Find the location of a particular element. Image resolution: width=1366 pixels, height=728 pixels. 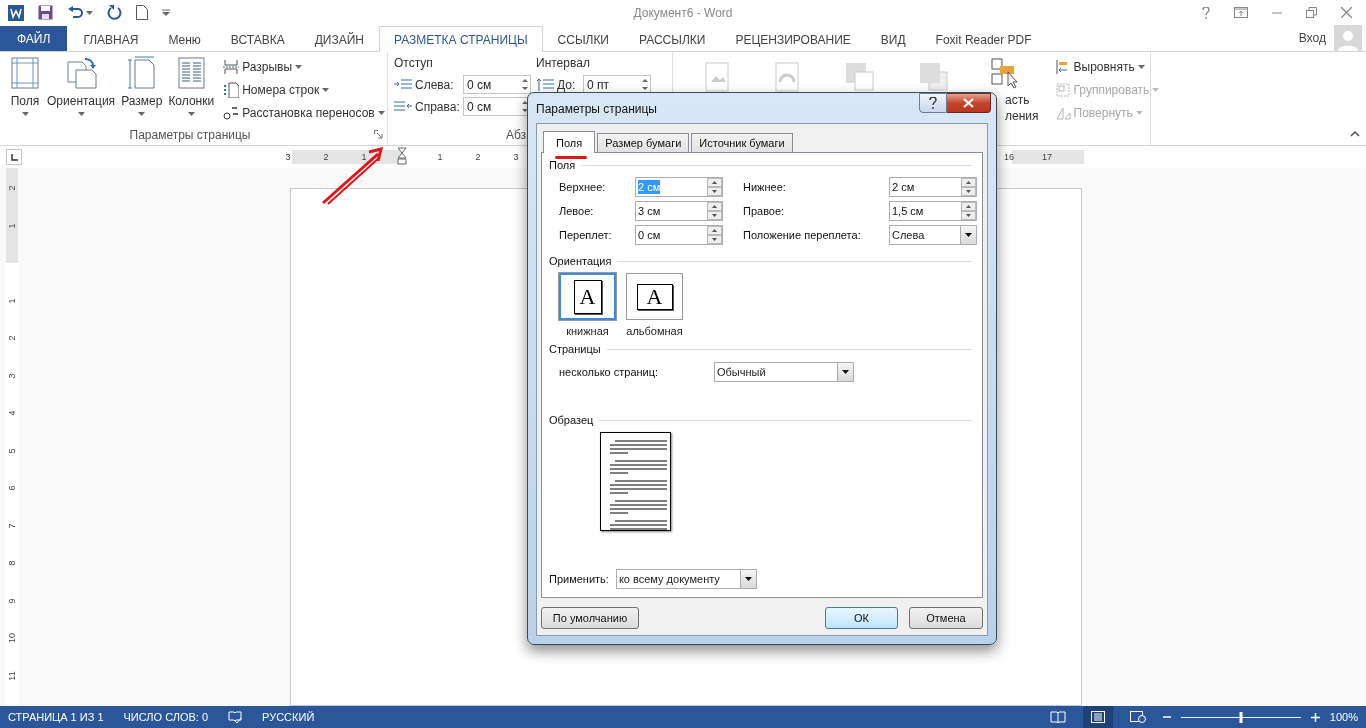

bring-forward-icon is located at coordinates (860, 77).